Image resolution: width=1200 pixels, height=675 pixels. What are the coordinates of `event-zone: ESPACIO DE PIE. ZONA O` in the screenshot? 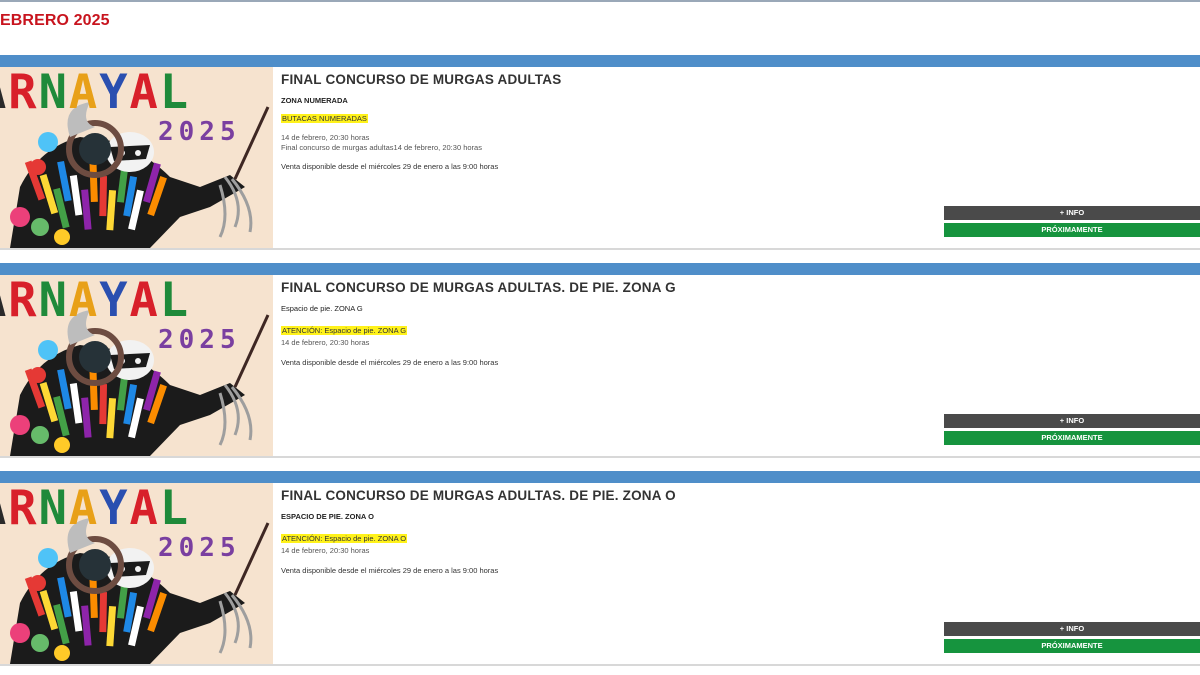 It's located at (327, 516).